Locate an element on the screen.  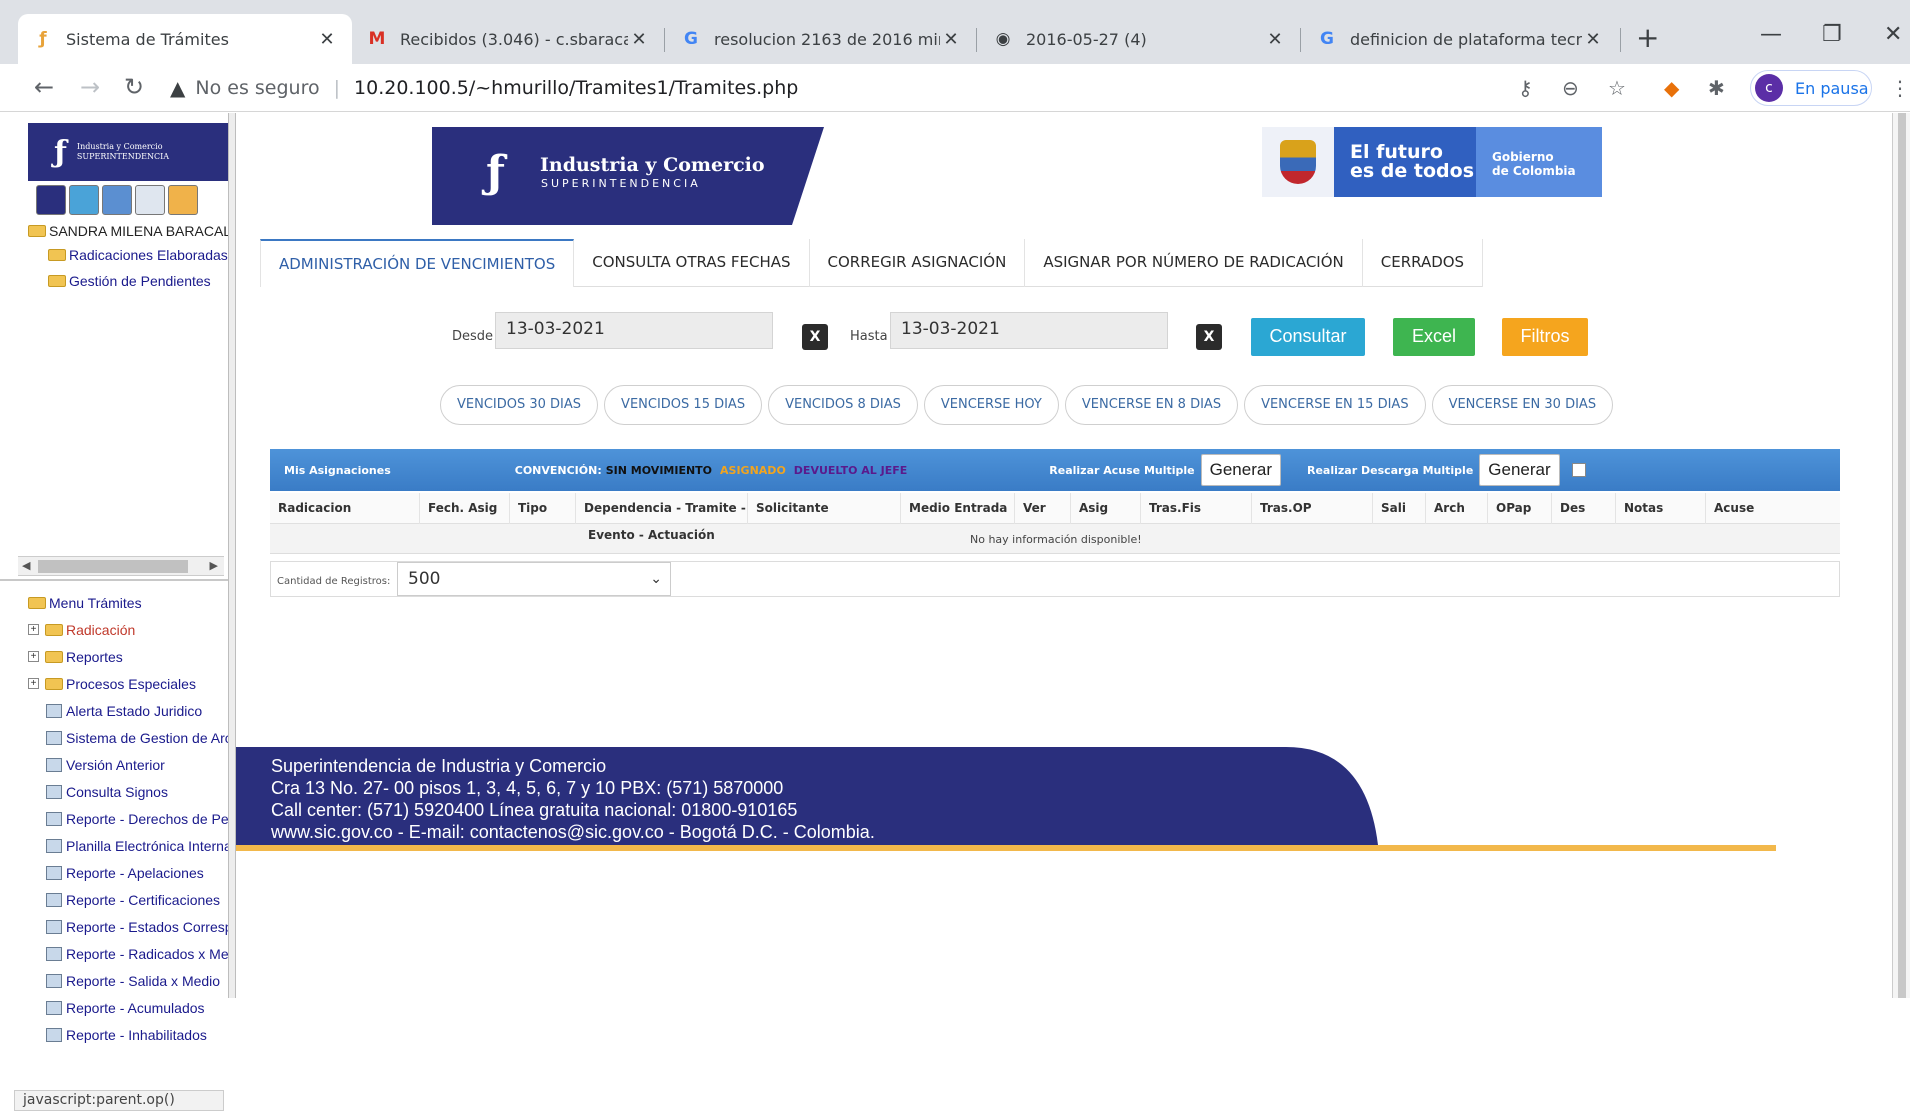
horizontal-scrollbar: ◀ ▶ is located at coordinates (121, 566).